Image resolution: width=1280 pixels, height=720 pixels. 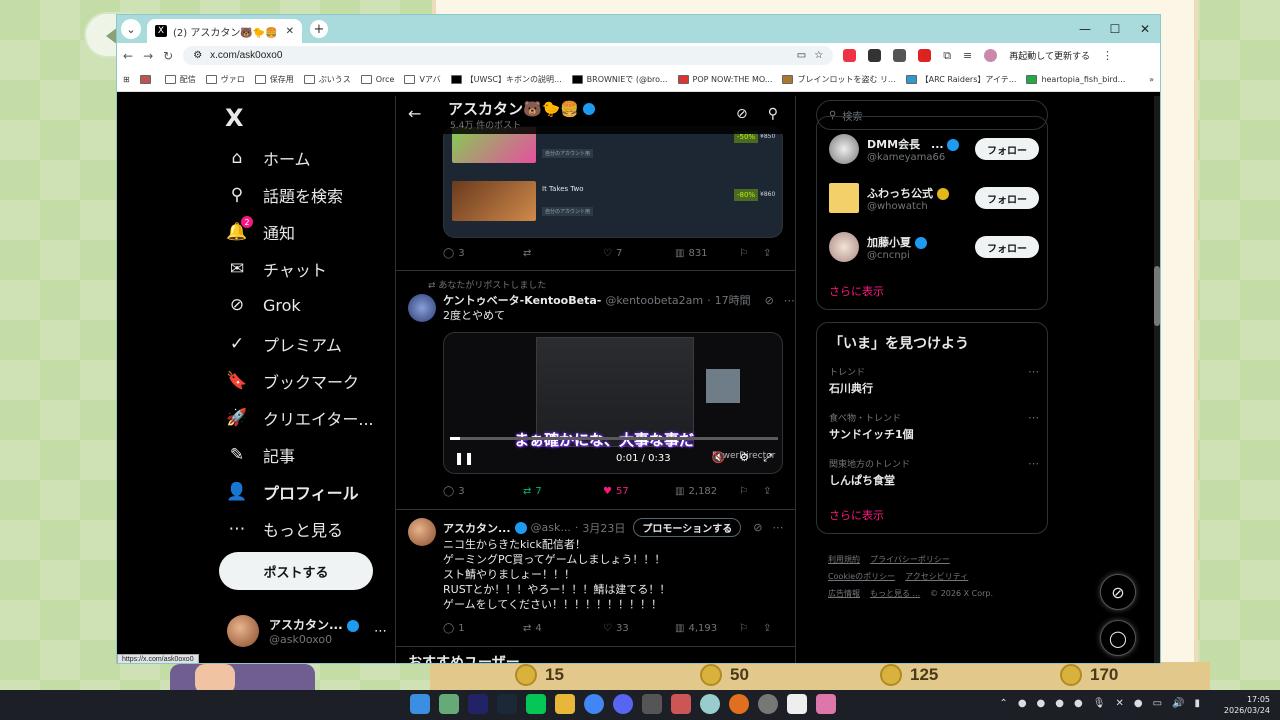 What do you see at coordinates (1107, 55) in the screenshot?
I see `menu-kebab-icon: ⋮` at bounding box center [1107, 55].